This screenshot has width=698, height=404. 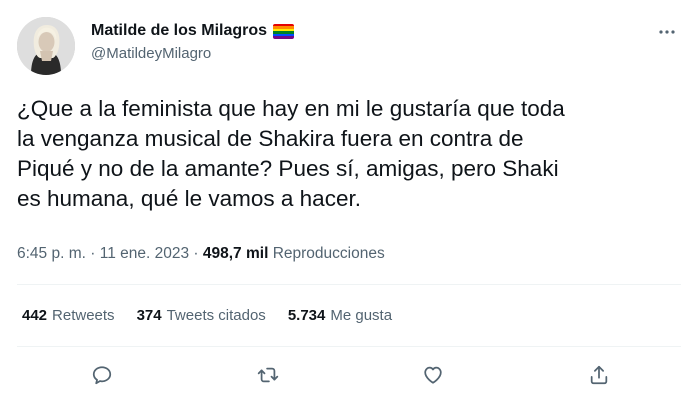 I want to click on reply-icon, so click(x=102, y=375).